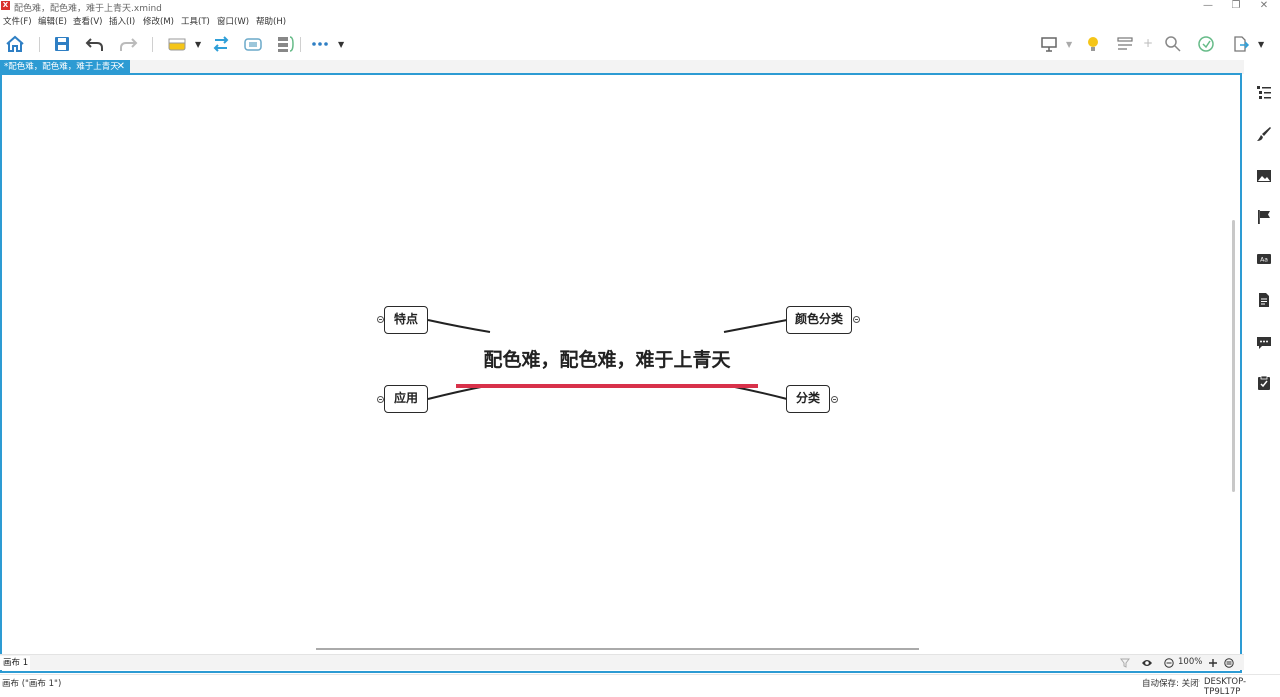 The width and height of the screenshot is (1280, 697). Describe the element at coordinates (1263, 374) in the screenshot. I see `right-sidebar: Aa` at that location.